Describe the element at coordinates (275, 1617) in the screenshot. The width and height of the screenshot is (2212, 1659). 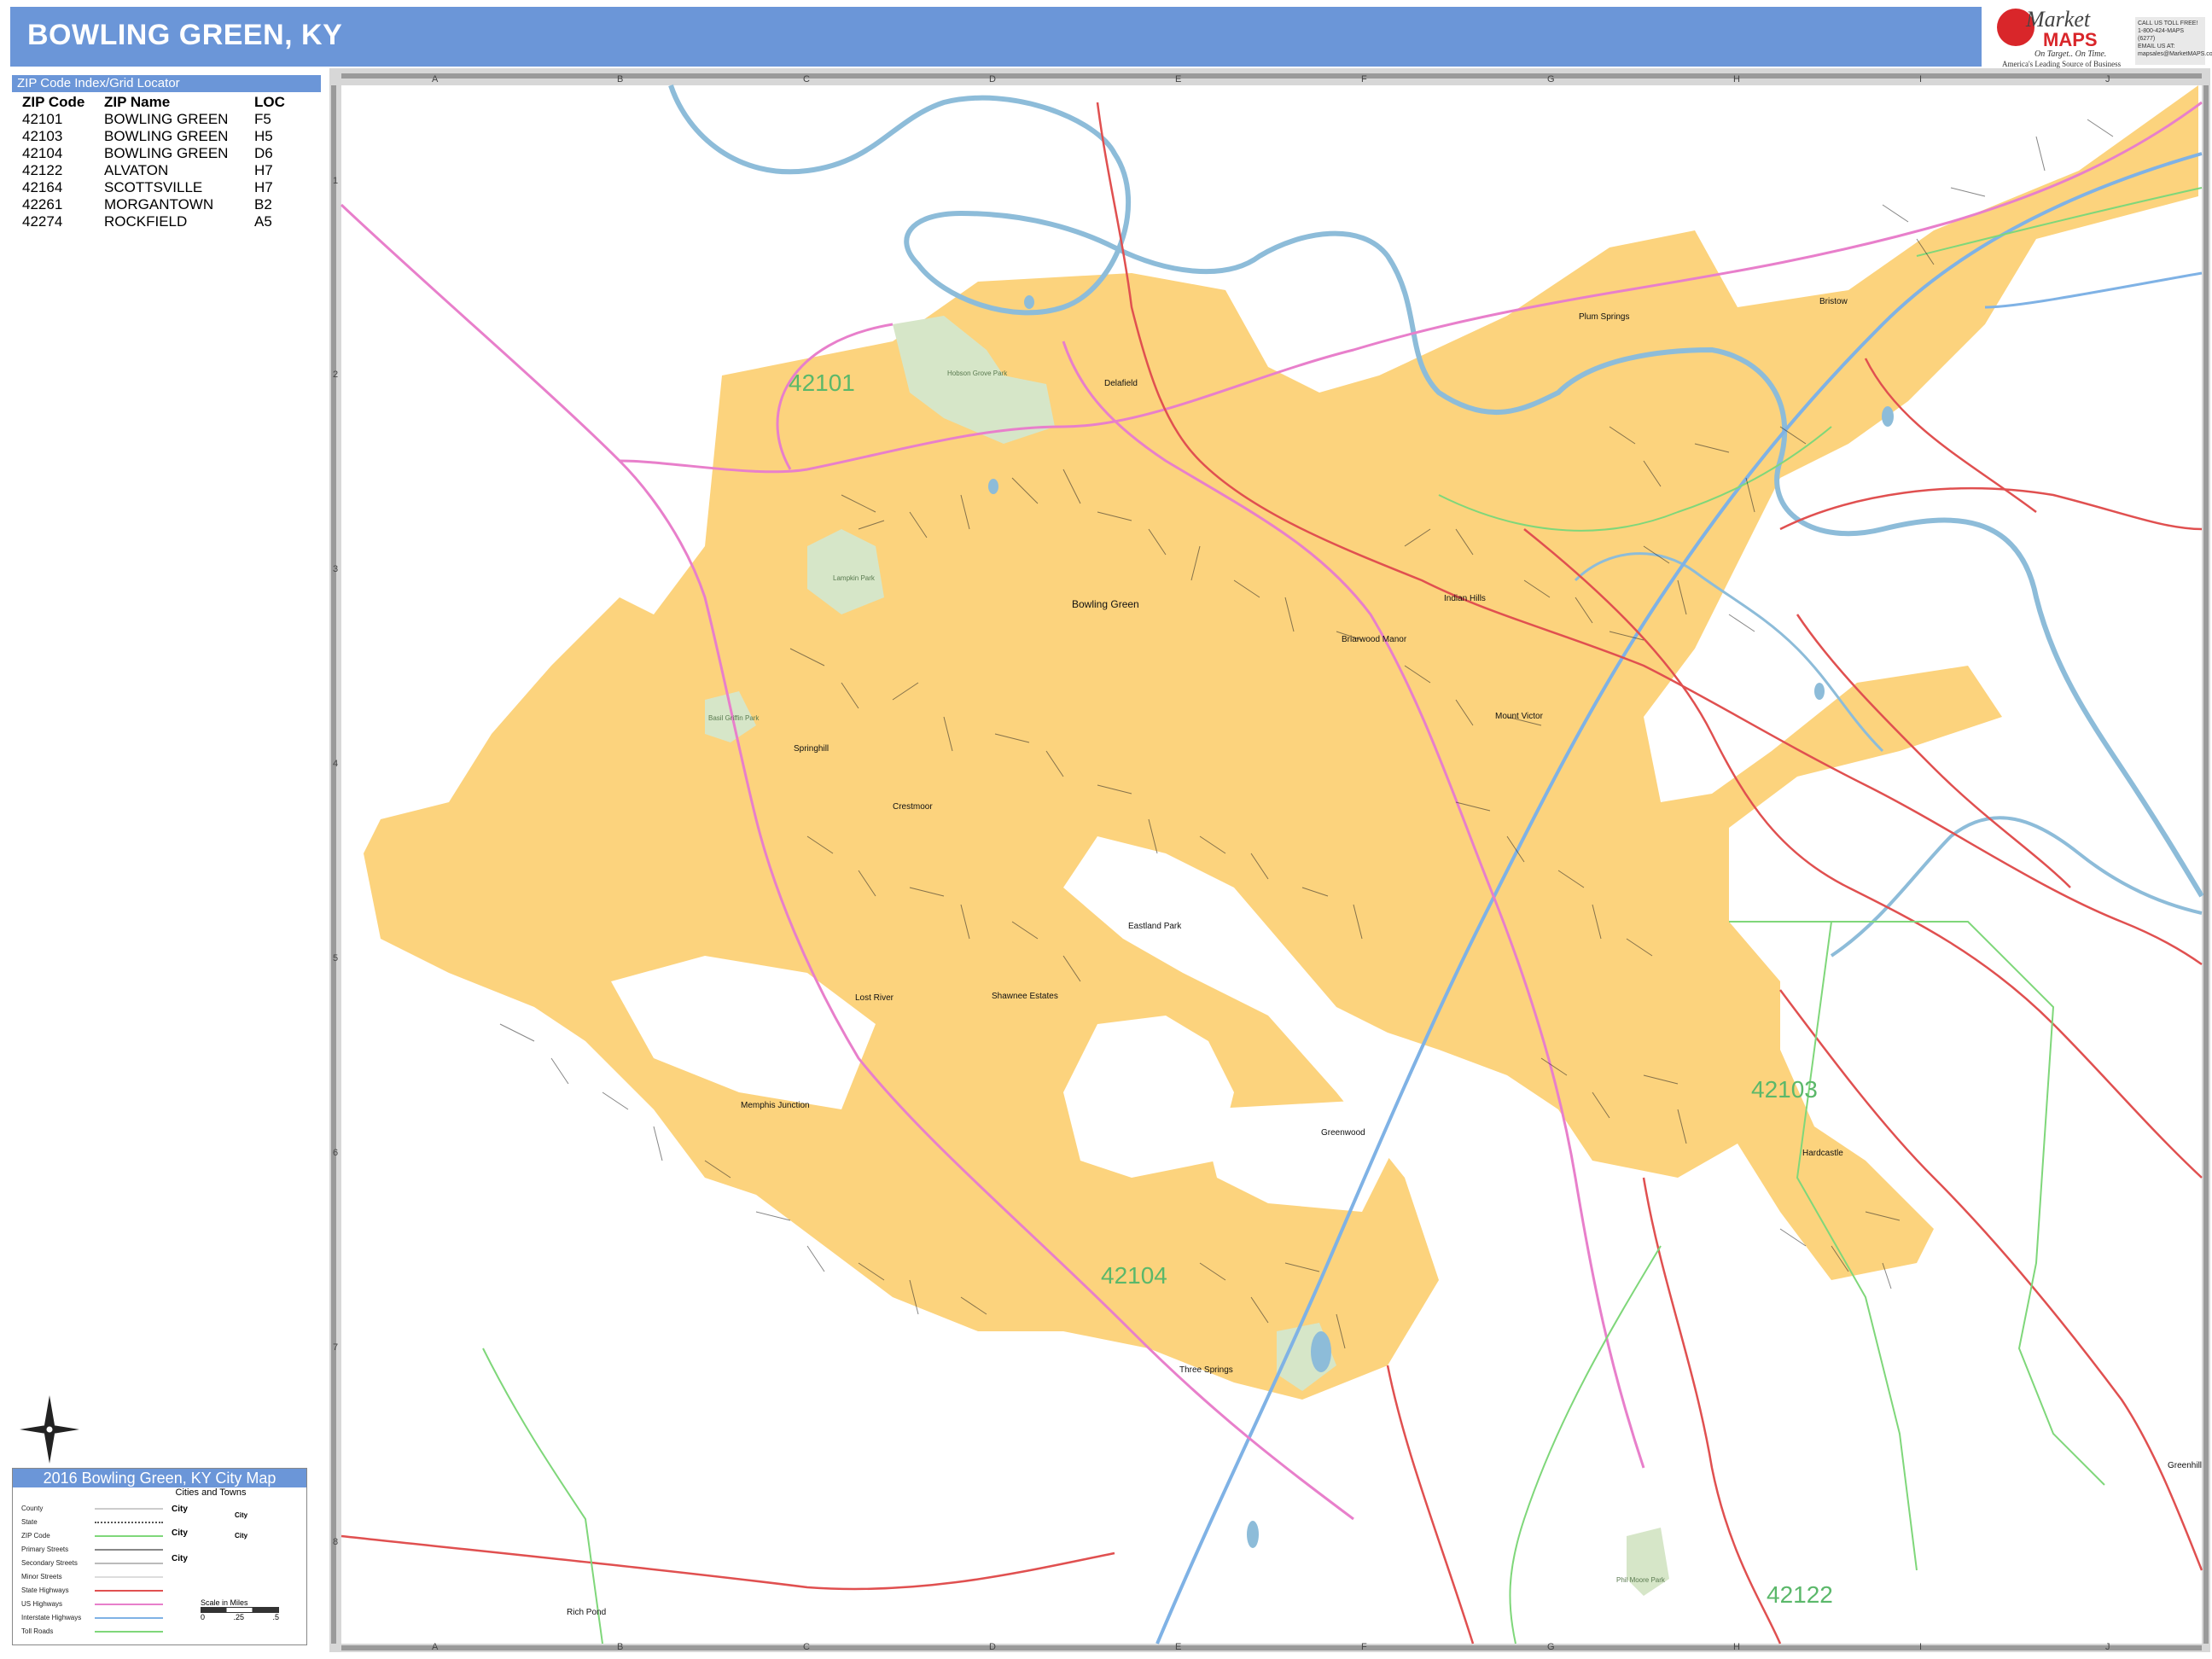
I see `scale-tick: .5` at that location.